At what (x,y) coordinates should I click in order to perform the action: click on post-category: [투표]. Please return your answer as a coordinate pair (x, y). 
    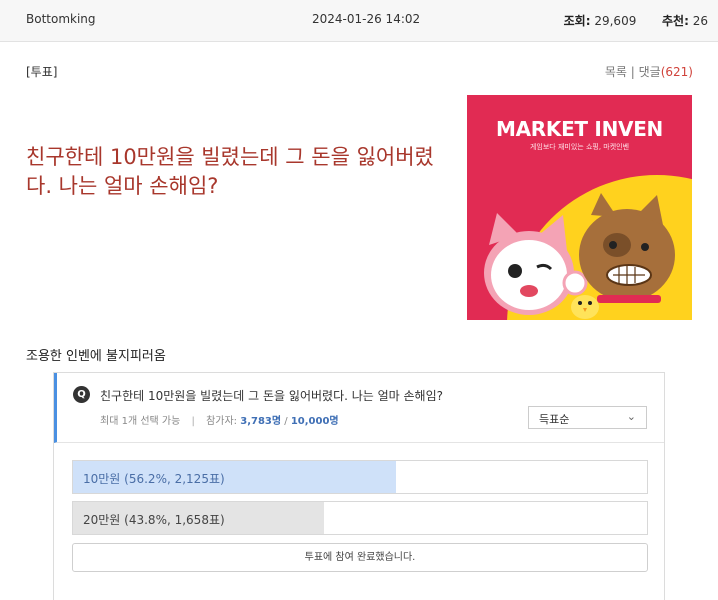
    Looking at the image, I should click on (42, 72).